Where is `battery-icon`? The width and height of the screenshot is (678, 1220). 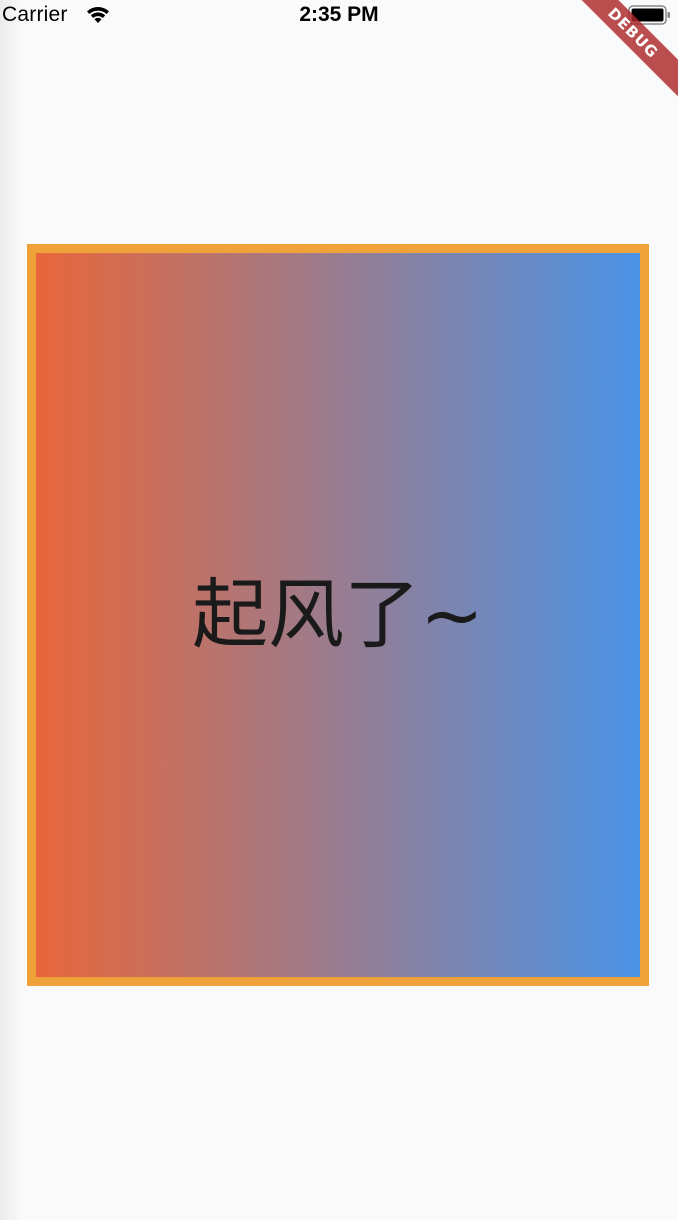 battery-icon is located at coordinates (650, 15).